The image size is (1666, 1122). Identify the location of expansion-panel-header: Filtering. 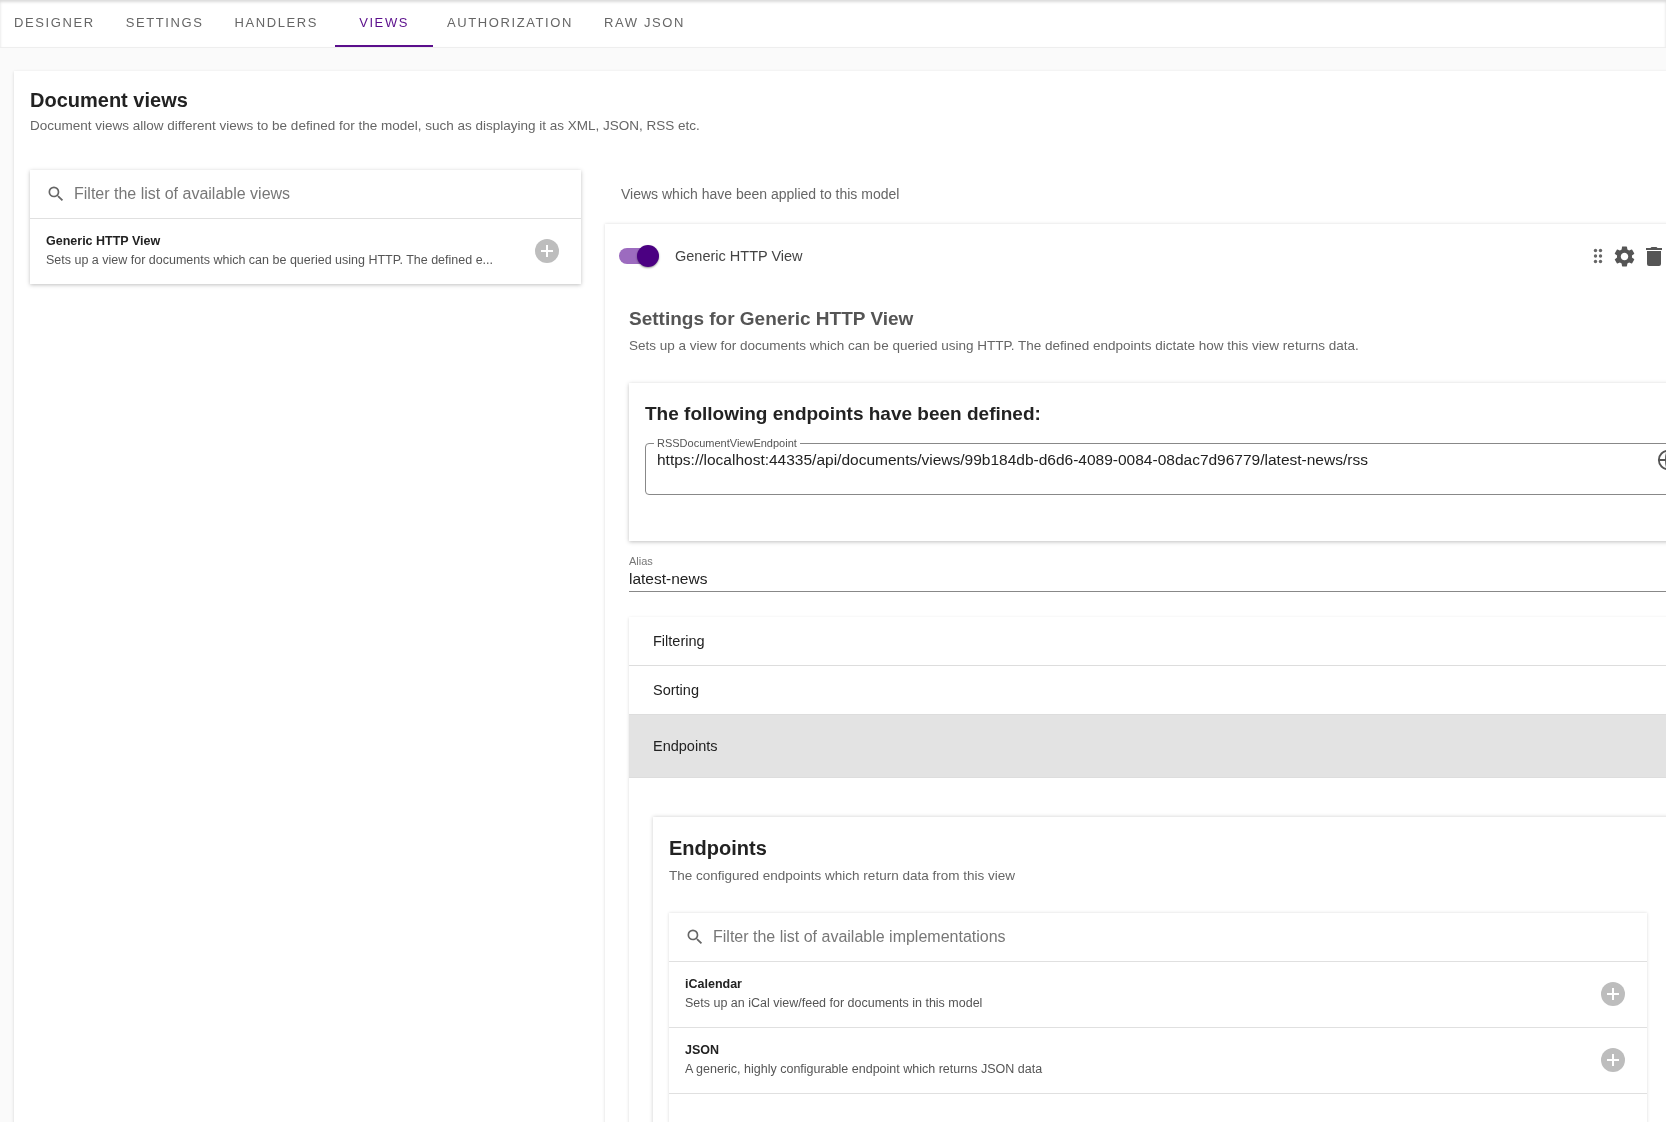
(1147, 641).